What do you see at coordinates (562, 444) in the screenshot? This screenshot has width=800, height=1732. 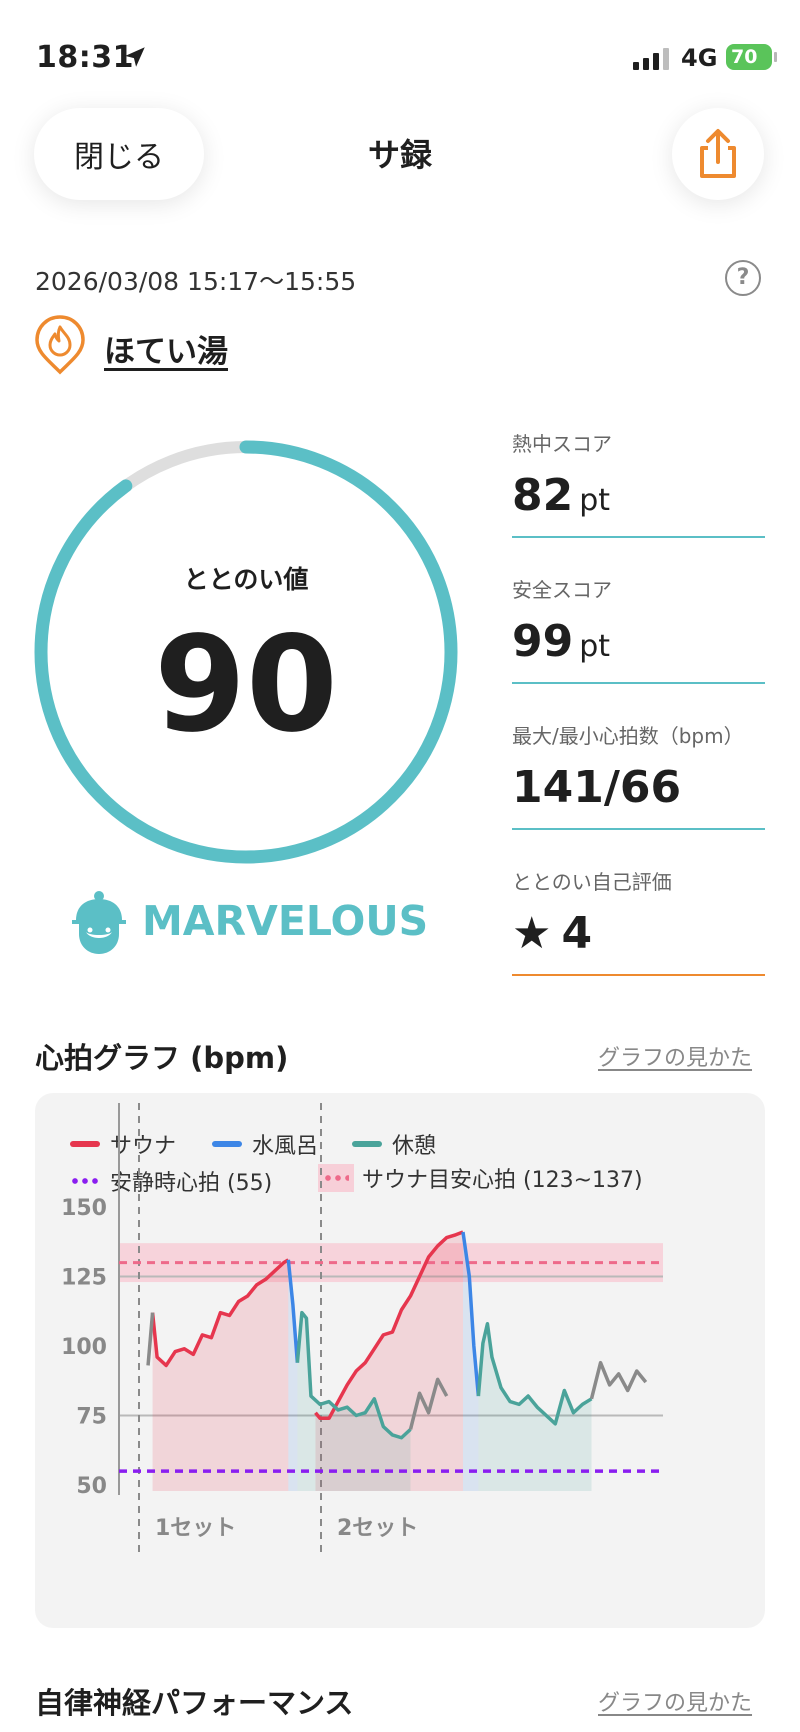 I see `heat-score-label: 熱中スコア` at bounding box center [562, 444].